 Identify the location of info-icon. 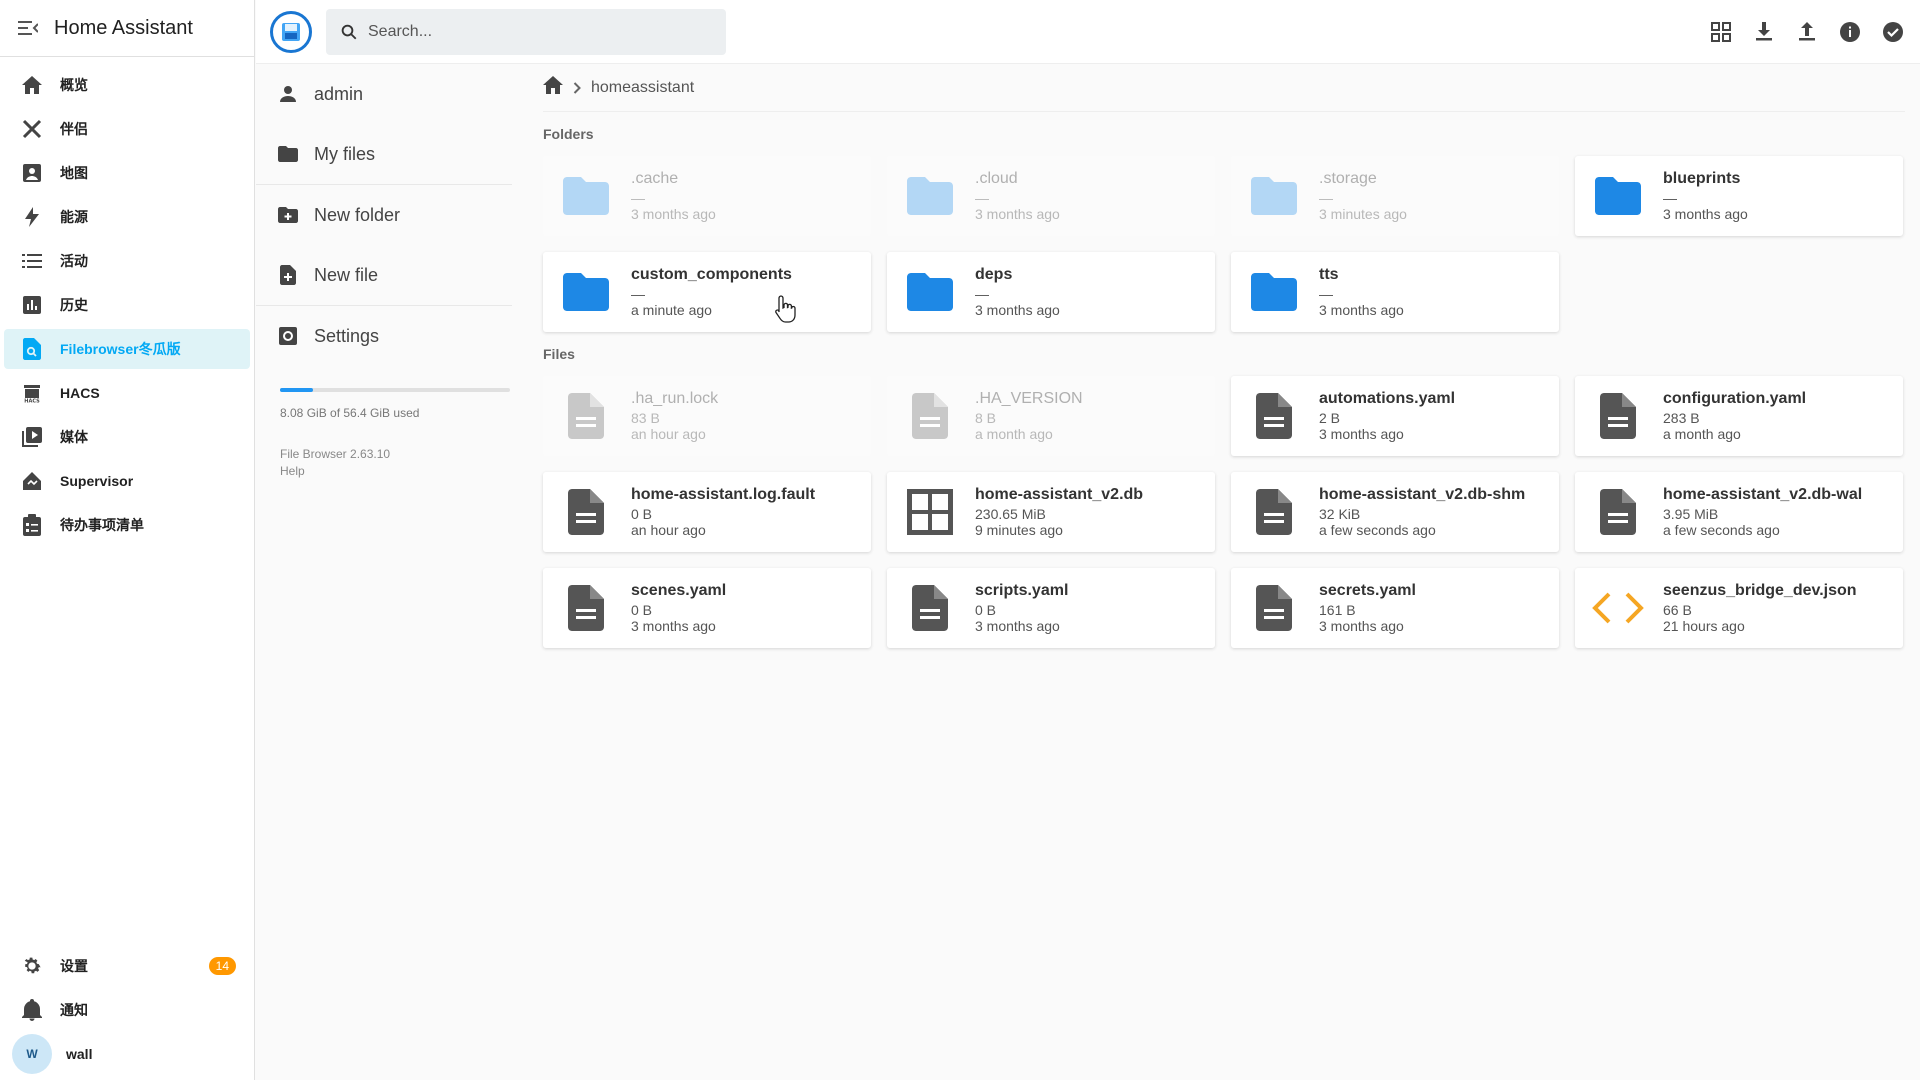
(1849, 31).